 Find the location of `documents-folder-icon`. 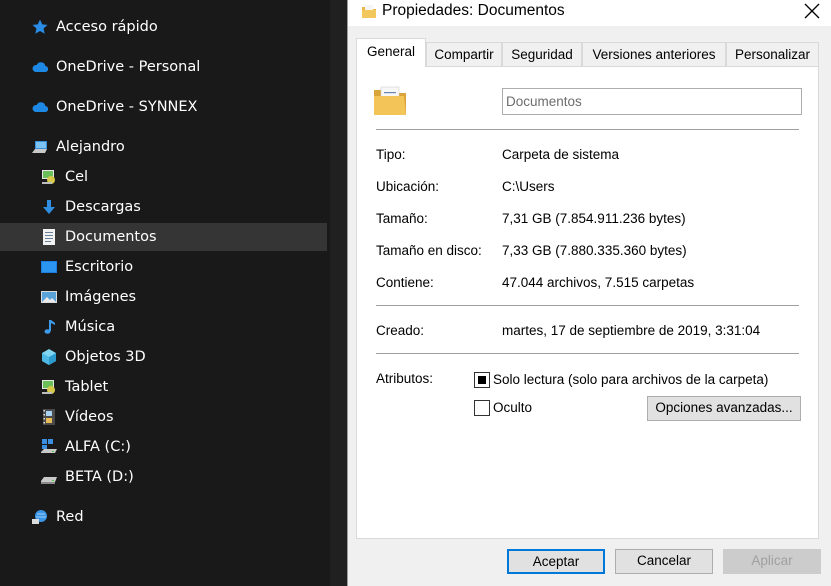

documents-folder-icon is located at coordinates (390, 100).